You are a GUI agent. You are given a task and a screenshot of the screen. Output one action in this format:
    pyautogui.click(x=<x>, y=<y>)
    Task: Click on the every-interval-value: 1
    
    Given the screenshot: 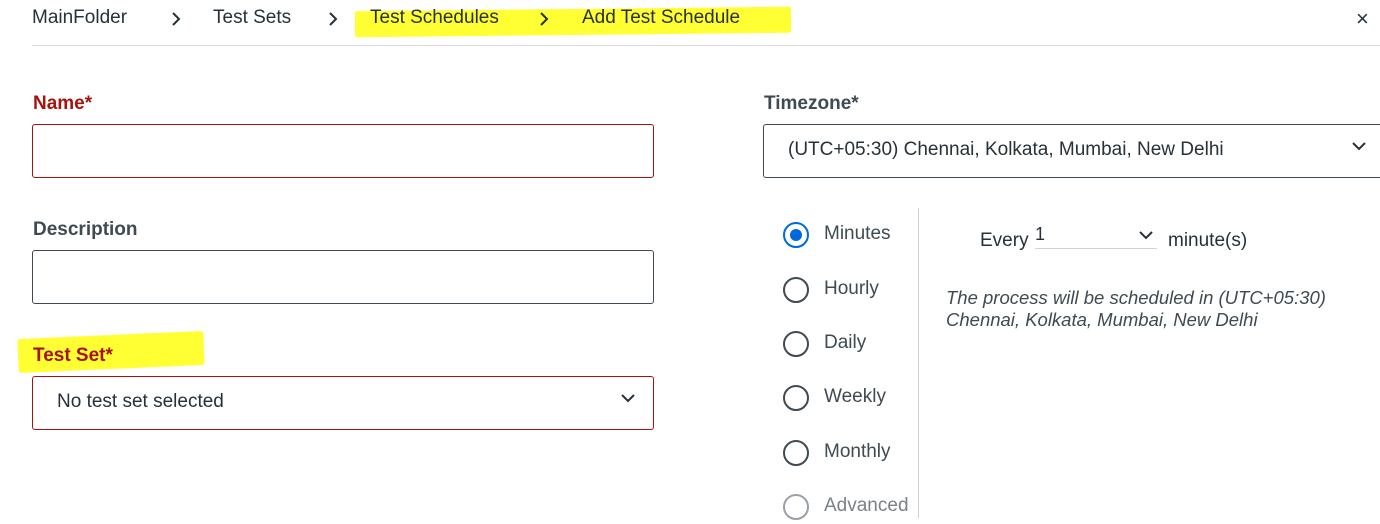 What is the action you would take?
    pyautogui.click(x=1040, y=234)
    